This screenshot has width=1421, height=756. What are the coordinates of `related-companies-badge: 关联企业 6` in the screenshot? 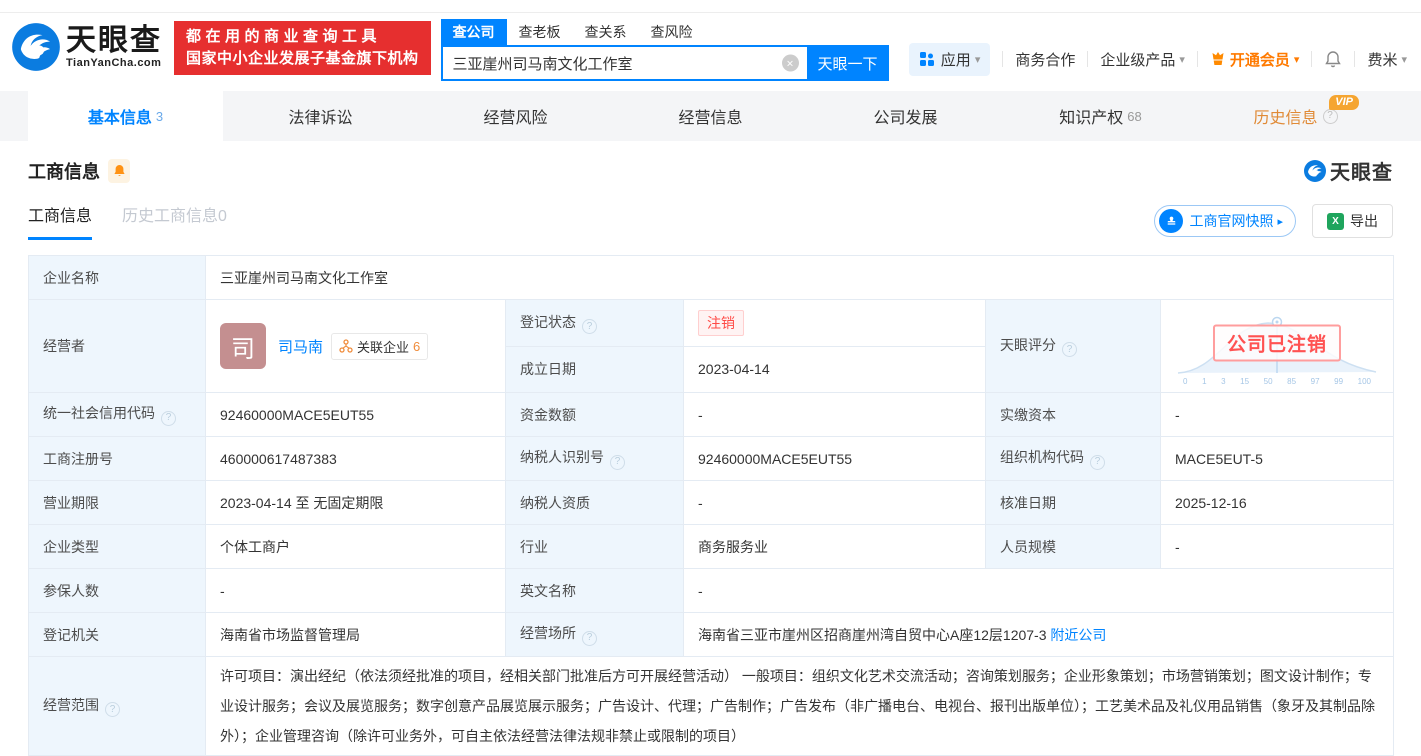 It's located at (380, 346).